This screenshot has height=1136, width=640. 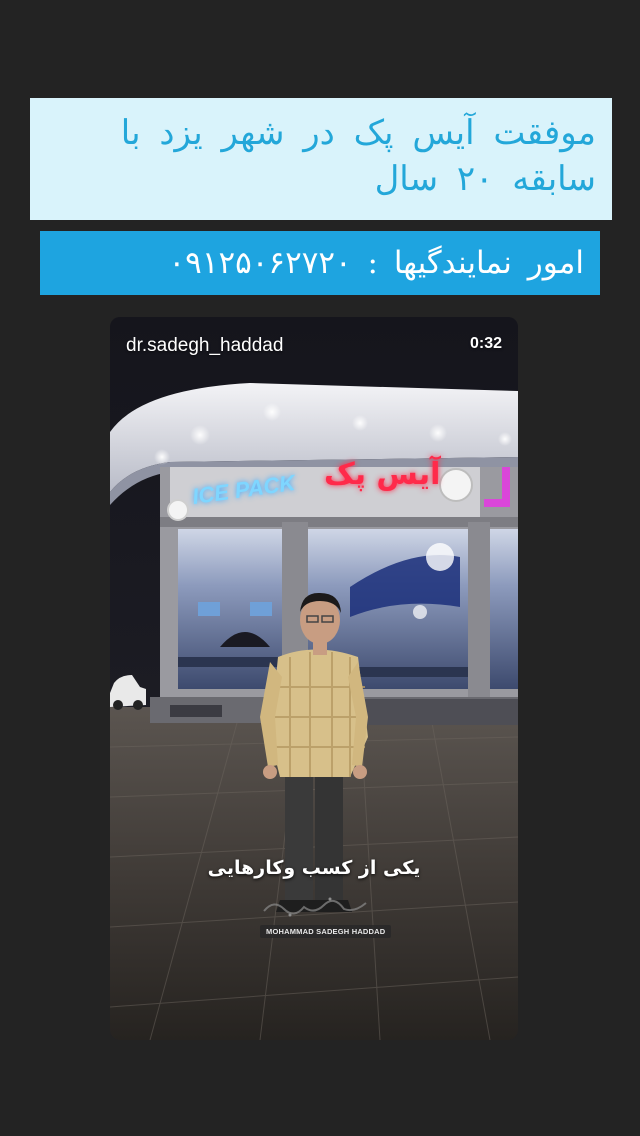 I want to click on headline-text: موفقت آیس پک در شهر یزد با سابقه ۲۰ سال, so click(x=358, y=156).